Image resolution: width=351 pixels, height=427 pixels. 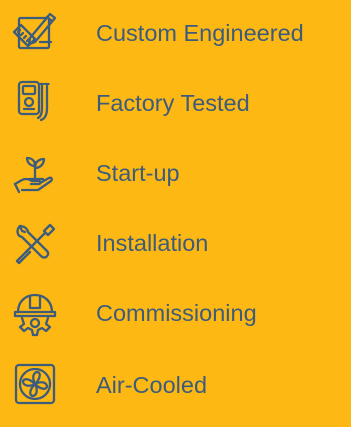 What do you see at coordinates (152, 385) in the screenshot?
I see `feature-label-air-cooled: Air-Cooled` at bounding box center [152, 385].